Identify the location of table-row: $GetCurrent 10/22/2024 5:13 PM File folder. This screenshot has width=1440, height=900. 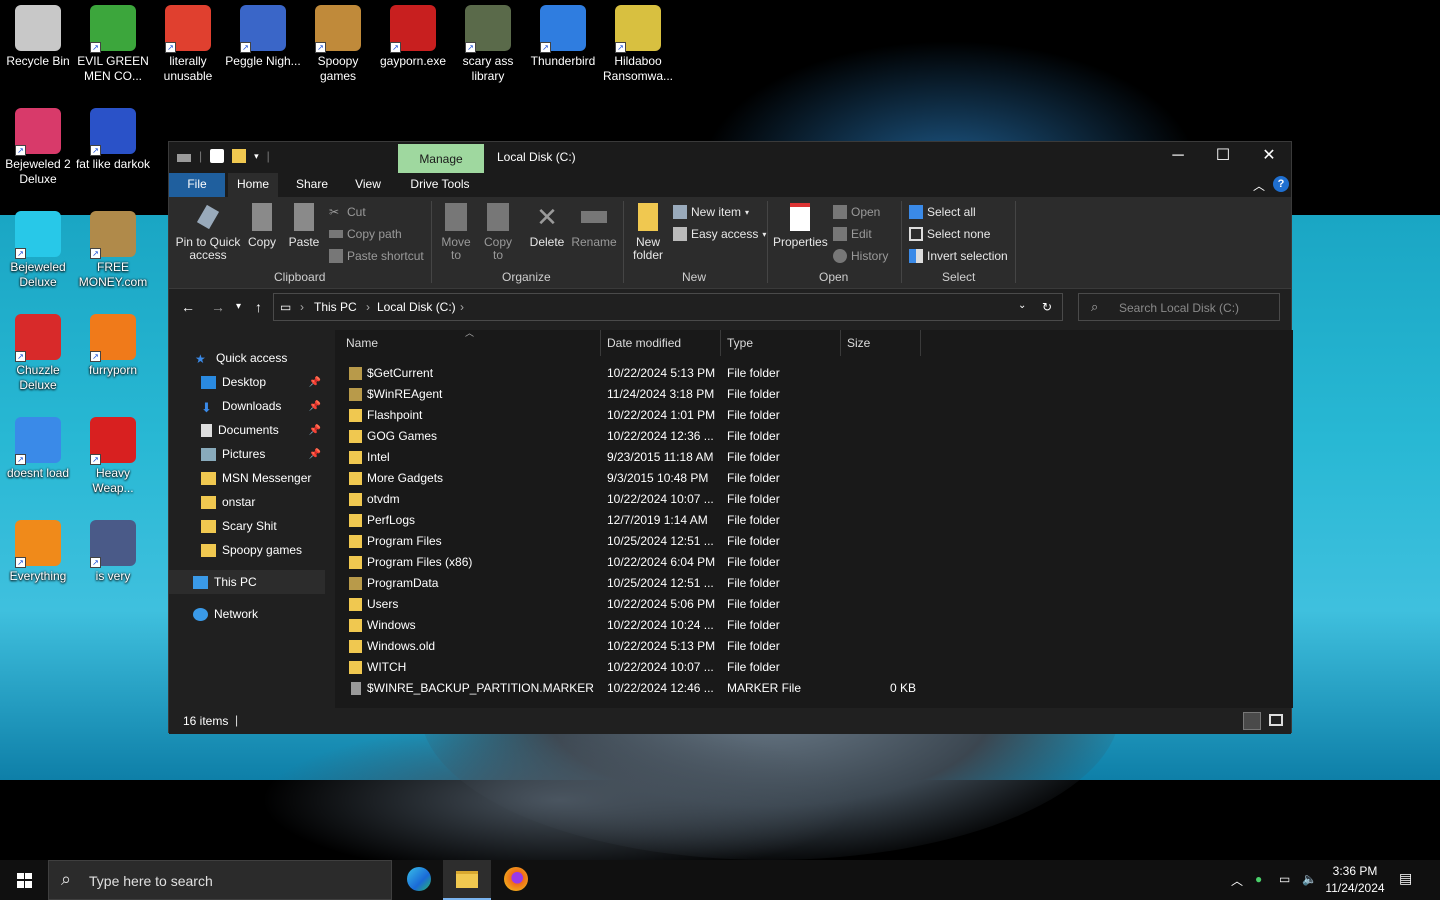
(814, 373).